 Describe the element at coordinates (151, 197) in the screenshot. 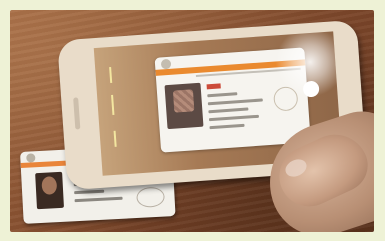

I see `card-stamp` at that location.